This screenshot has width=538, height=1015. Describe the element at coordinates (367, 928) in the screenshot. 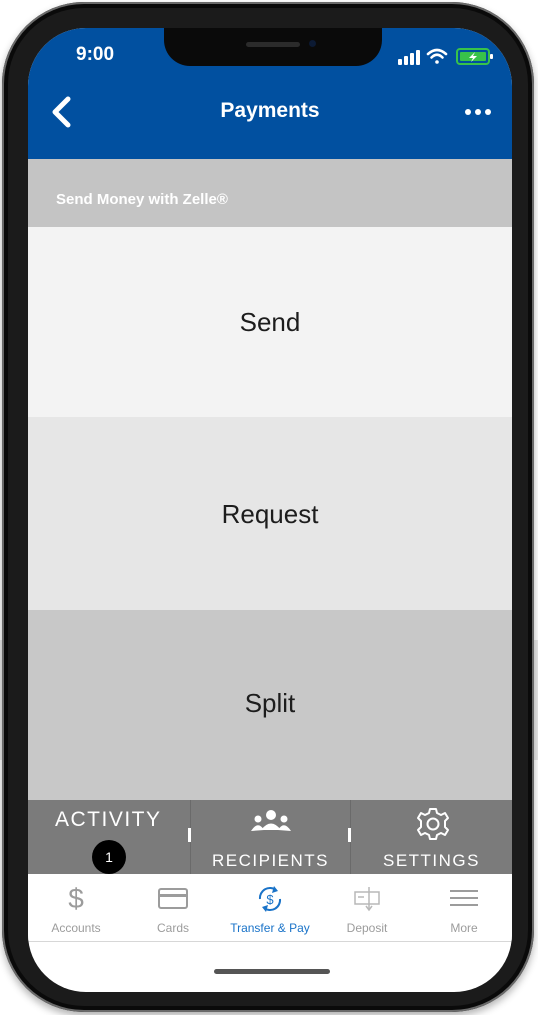

I see `nav-deposit-label: Deposit` at that location.